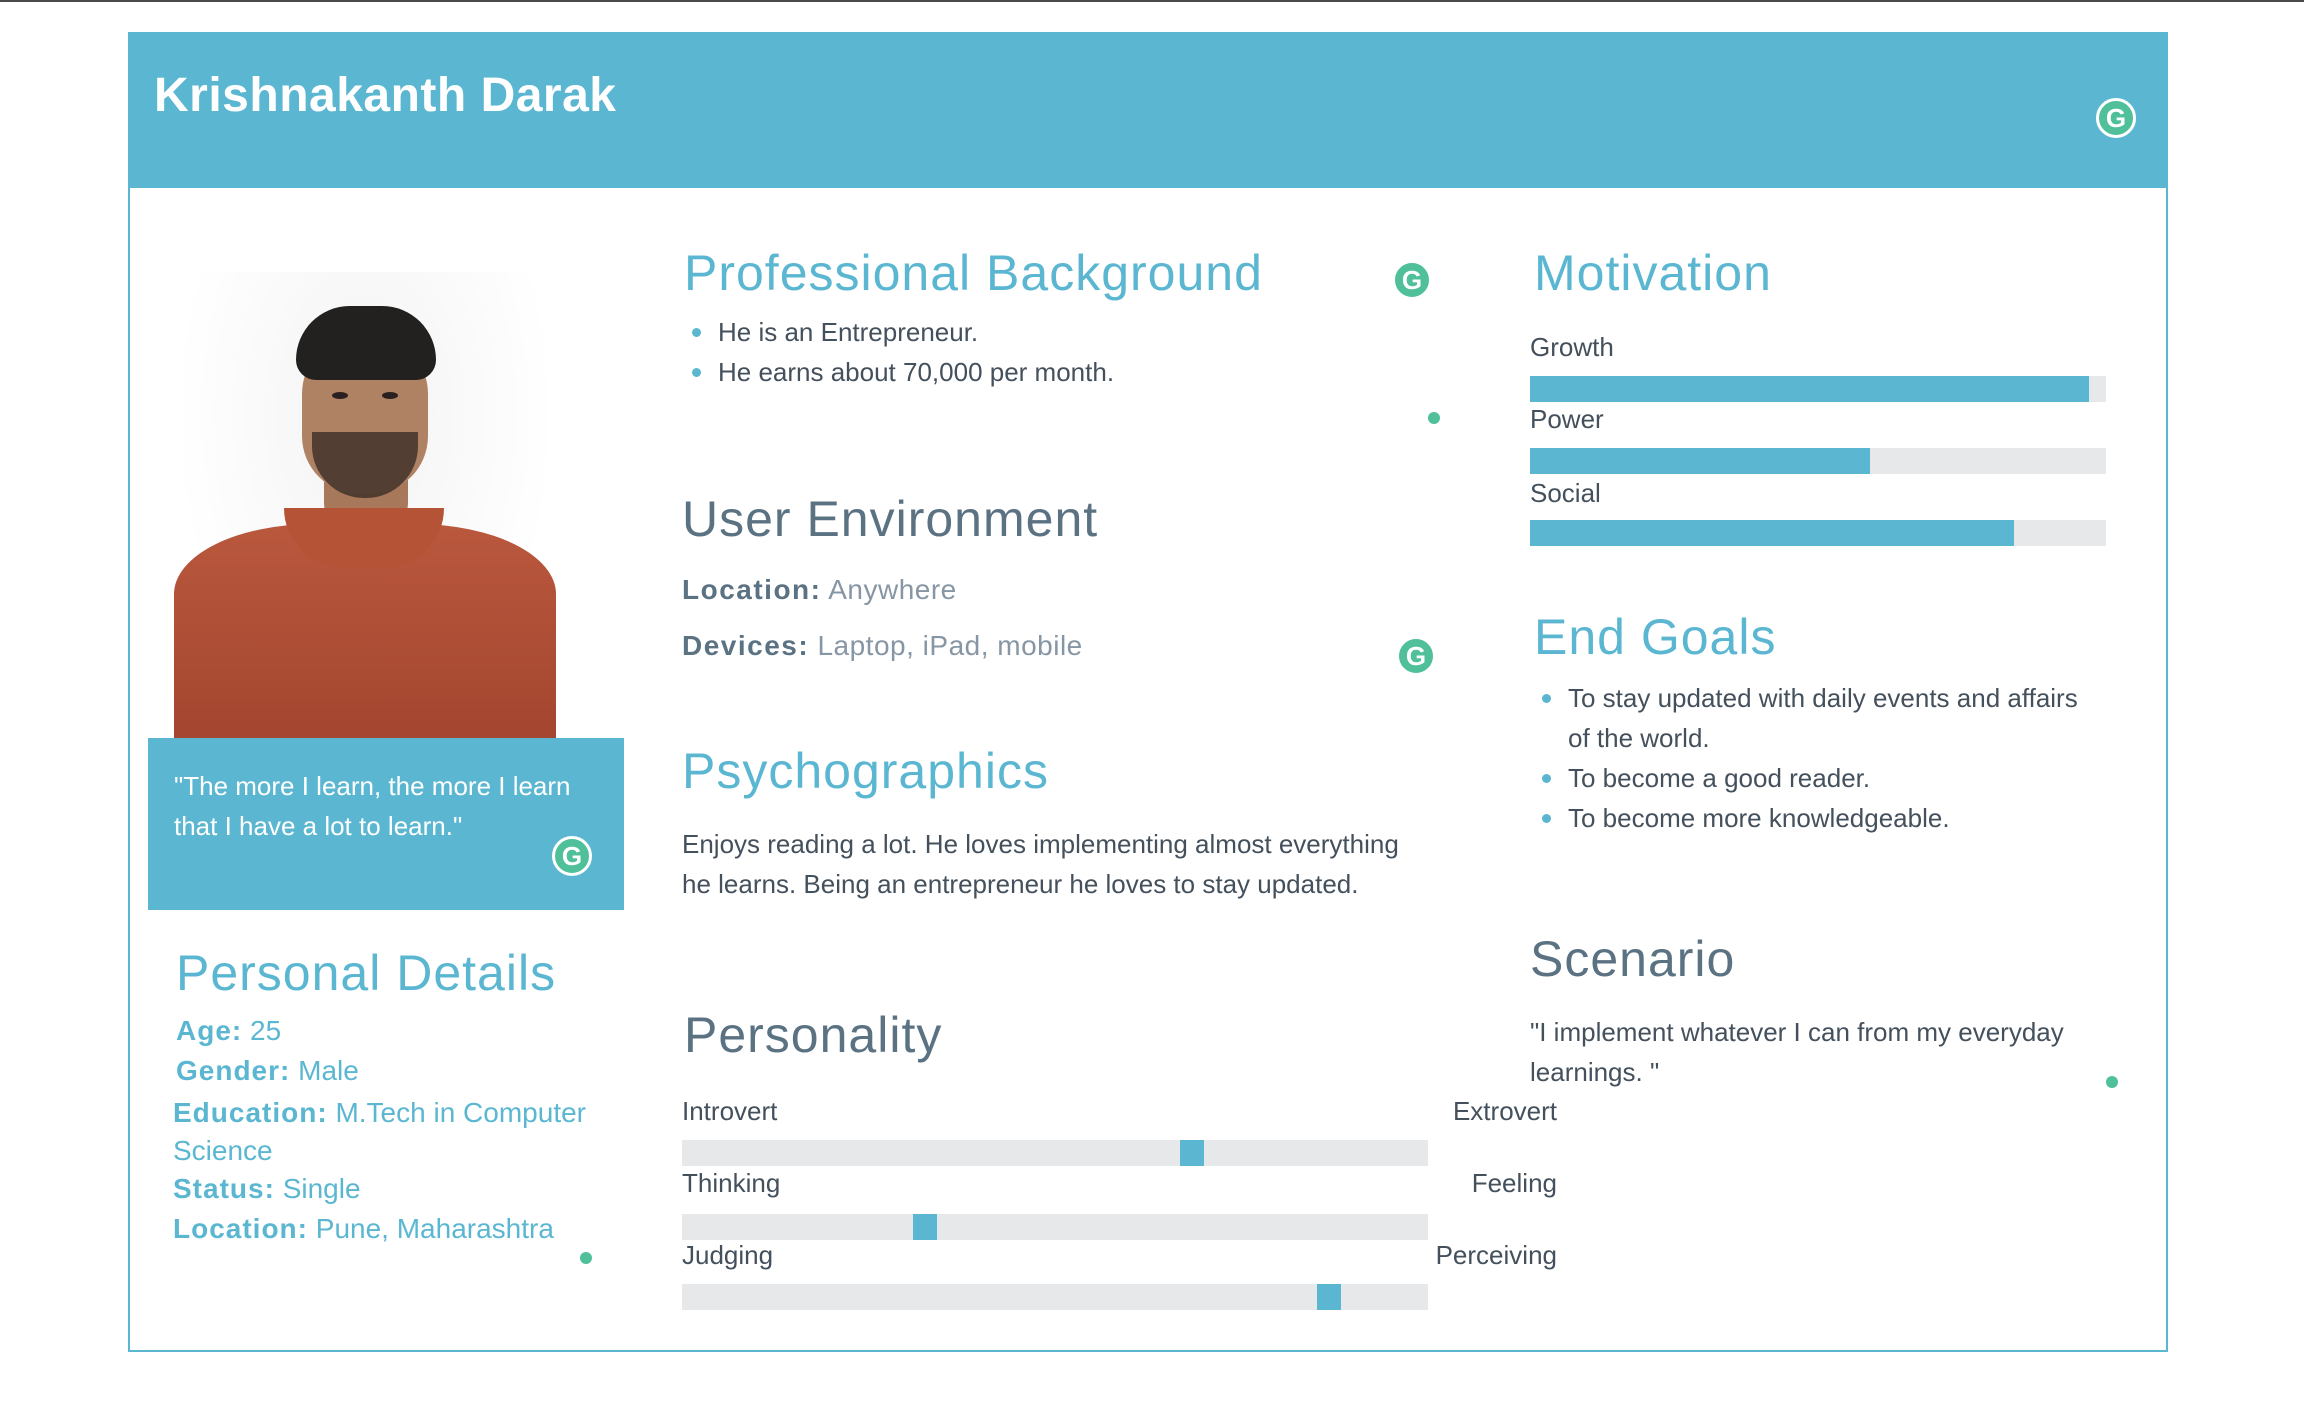 The image size is (2304, 1405). I want to click on age-value: 25, so click(266, 1030).